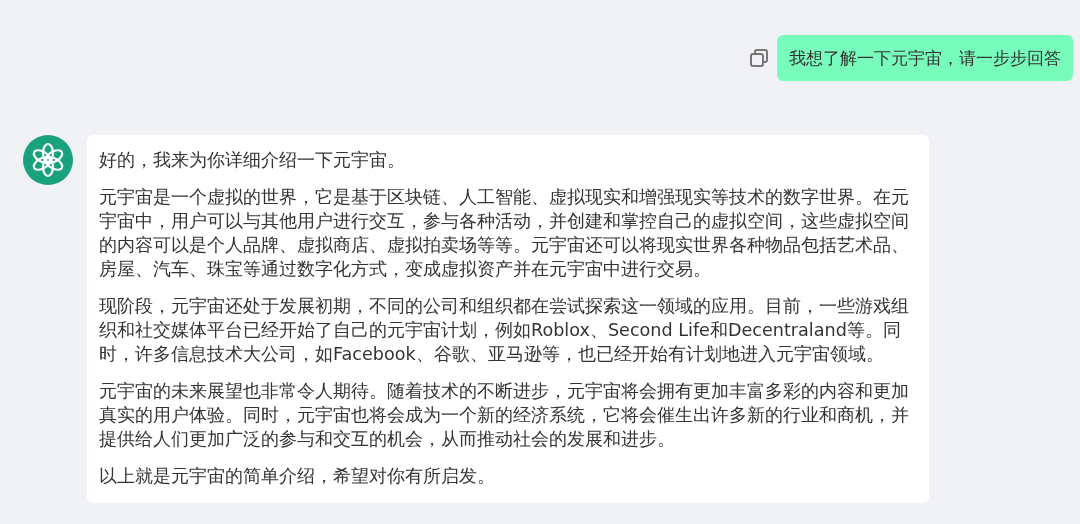 The width and height of the screenshot is (1080, 524). What do you see at coordinates (297, 476) in the screenshot?
I see `reply-paragraph: 以上就是元宇宙的简单介绍，希望对你有所启发。` at bounding box center [297, 476].